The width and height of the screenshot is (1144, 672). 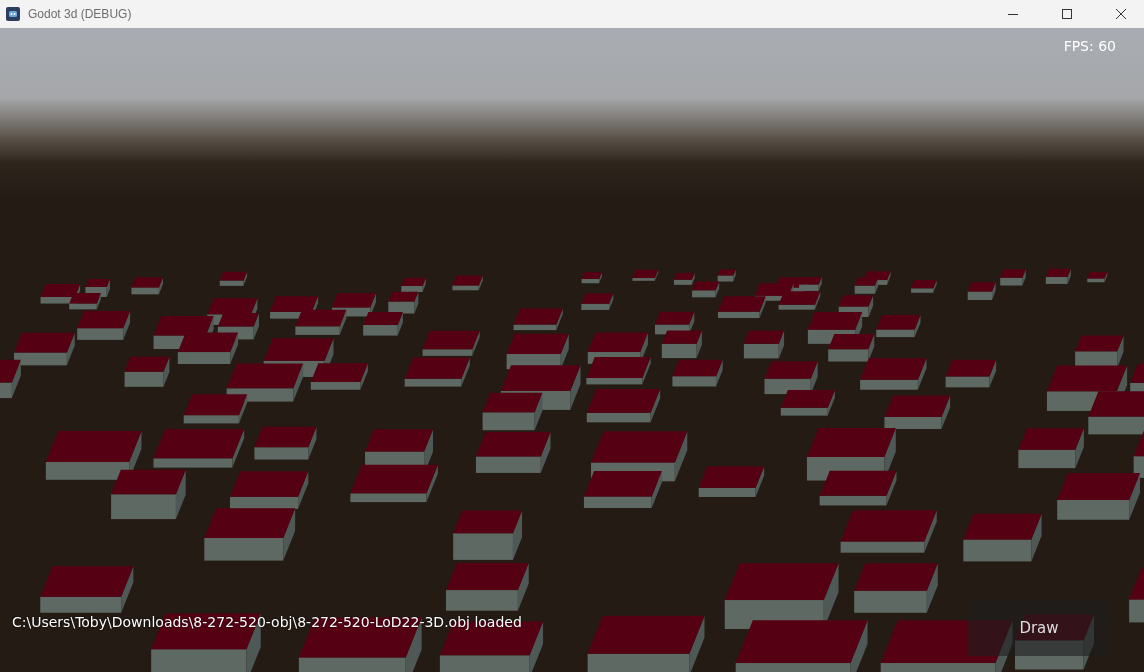 What do you see at coordinates (267, 622) in the screenshot?
I see `status-message: C:\Users\Toby\Downloads\8-272-520-obj\8-272-520-LoD22-3D.obj loaded` at bounding box center [267, 622].